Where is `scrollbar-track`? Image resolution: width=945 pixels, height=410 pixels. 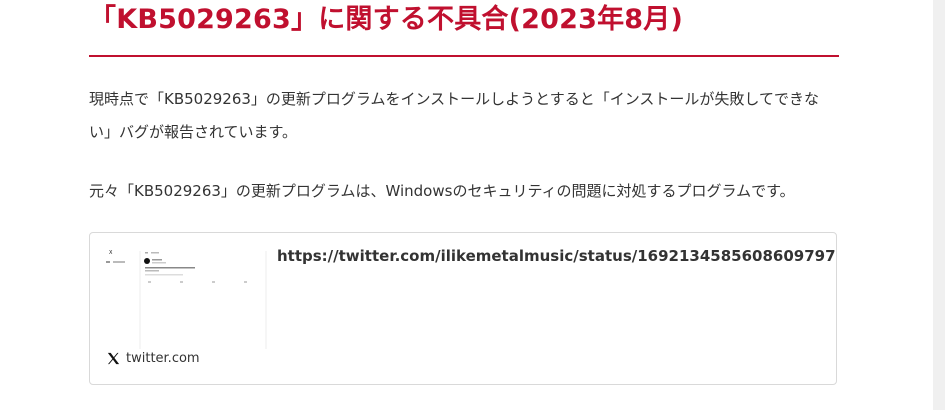
scrollbar-track is located at coordinates (939, 205).